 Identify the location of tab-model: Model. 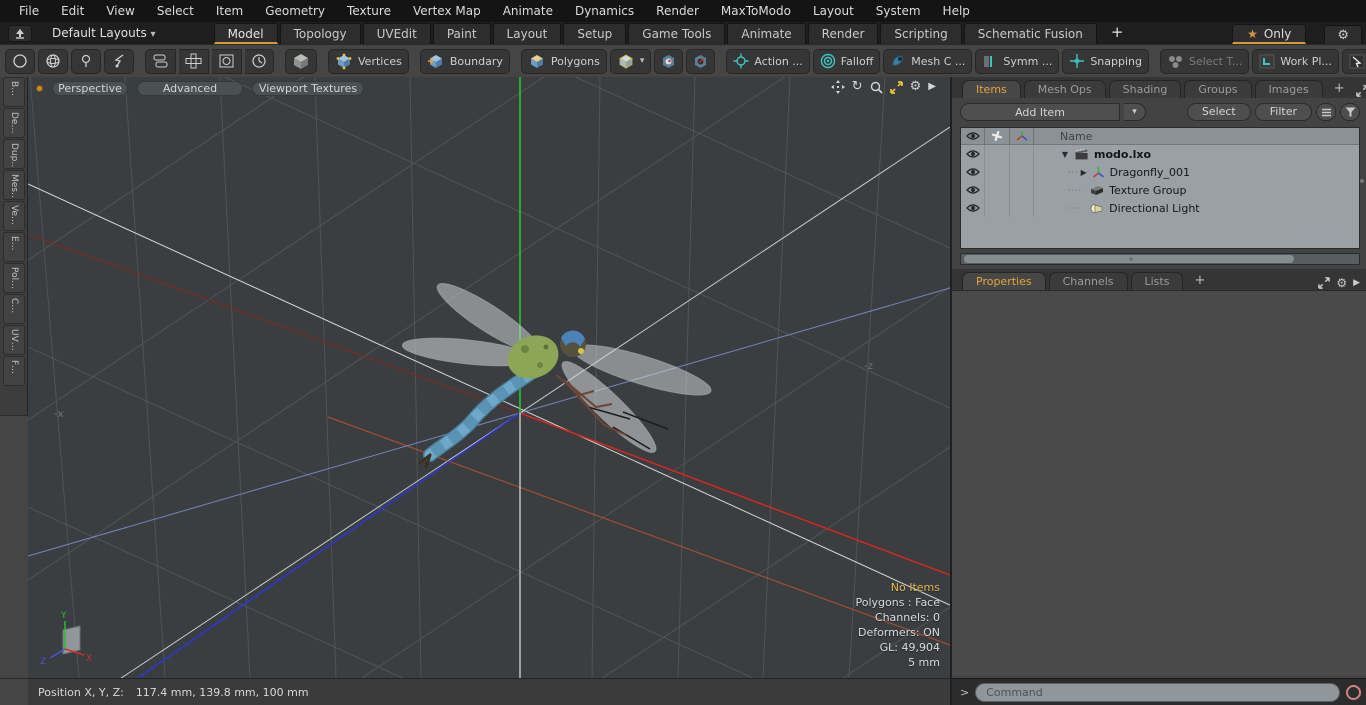
(245, 33).